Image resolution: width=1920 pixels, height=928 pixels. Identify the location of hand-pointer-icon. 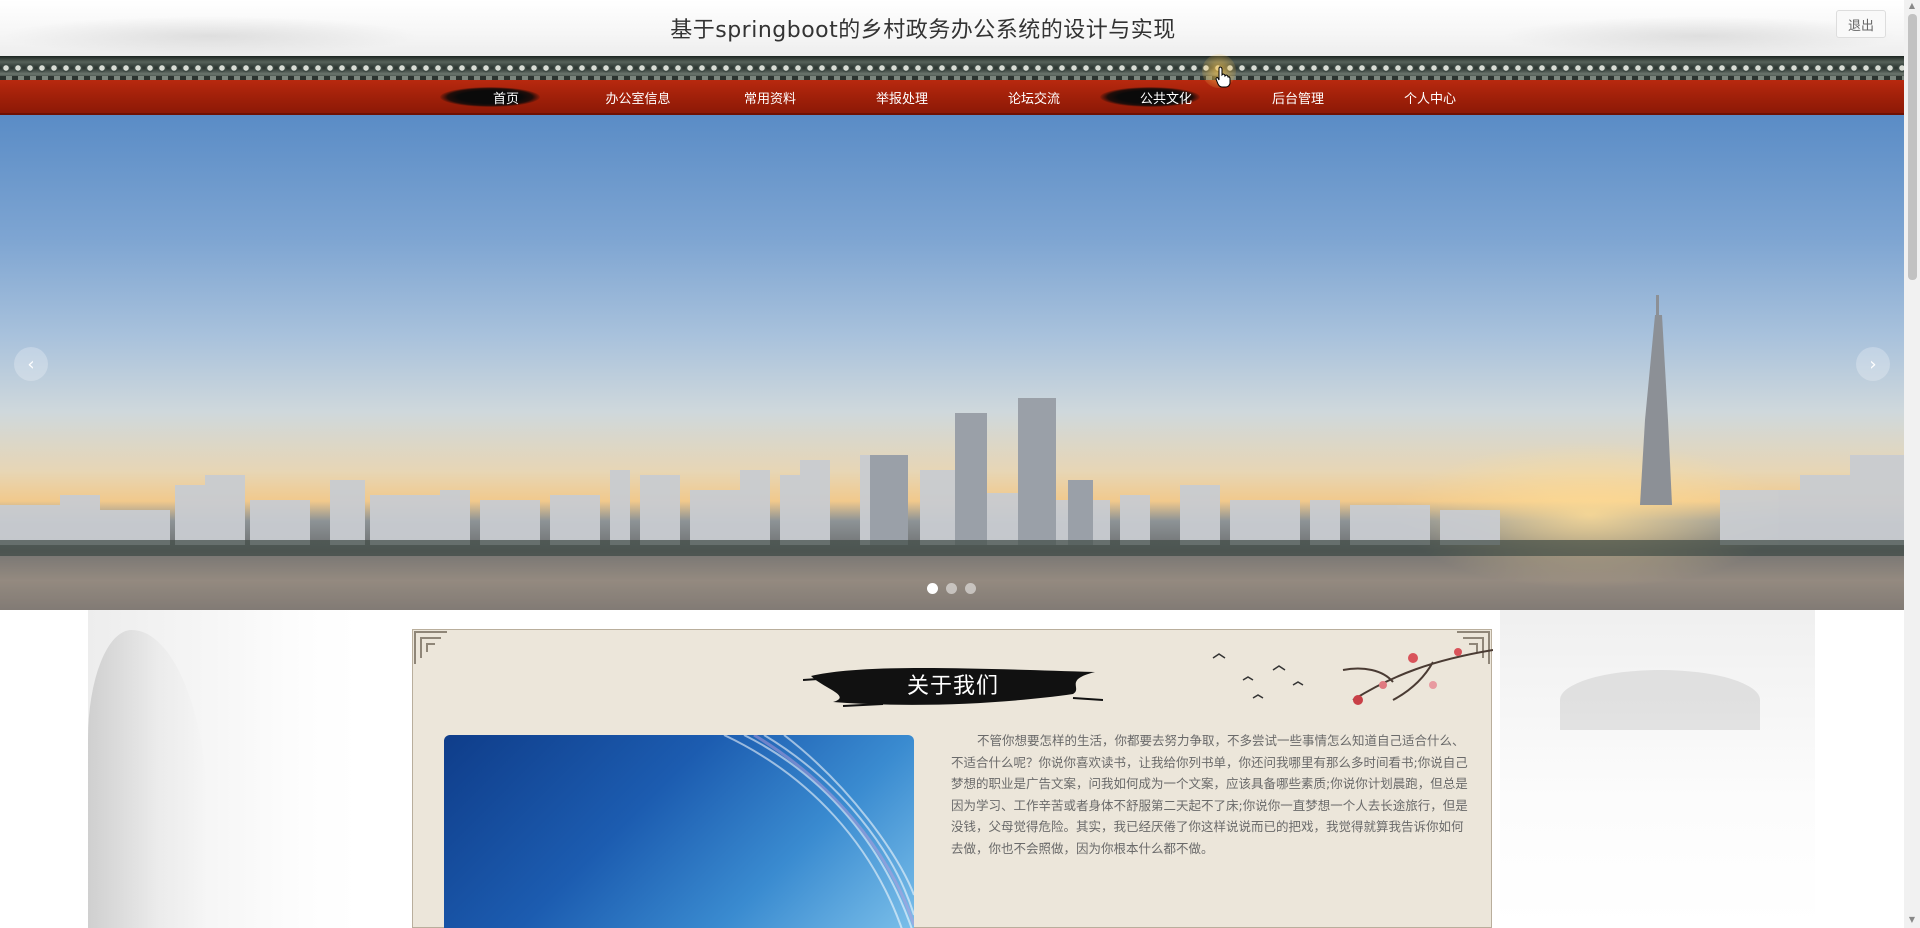
(1223, 77).